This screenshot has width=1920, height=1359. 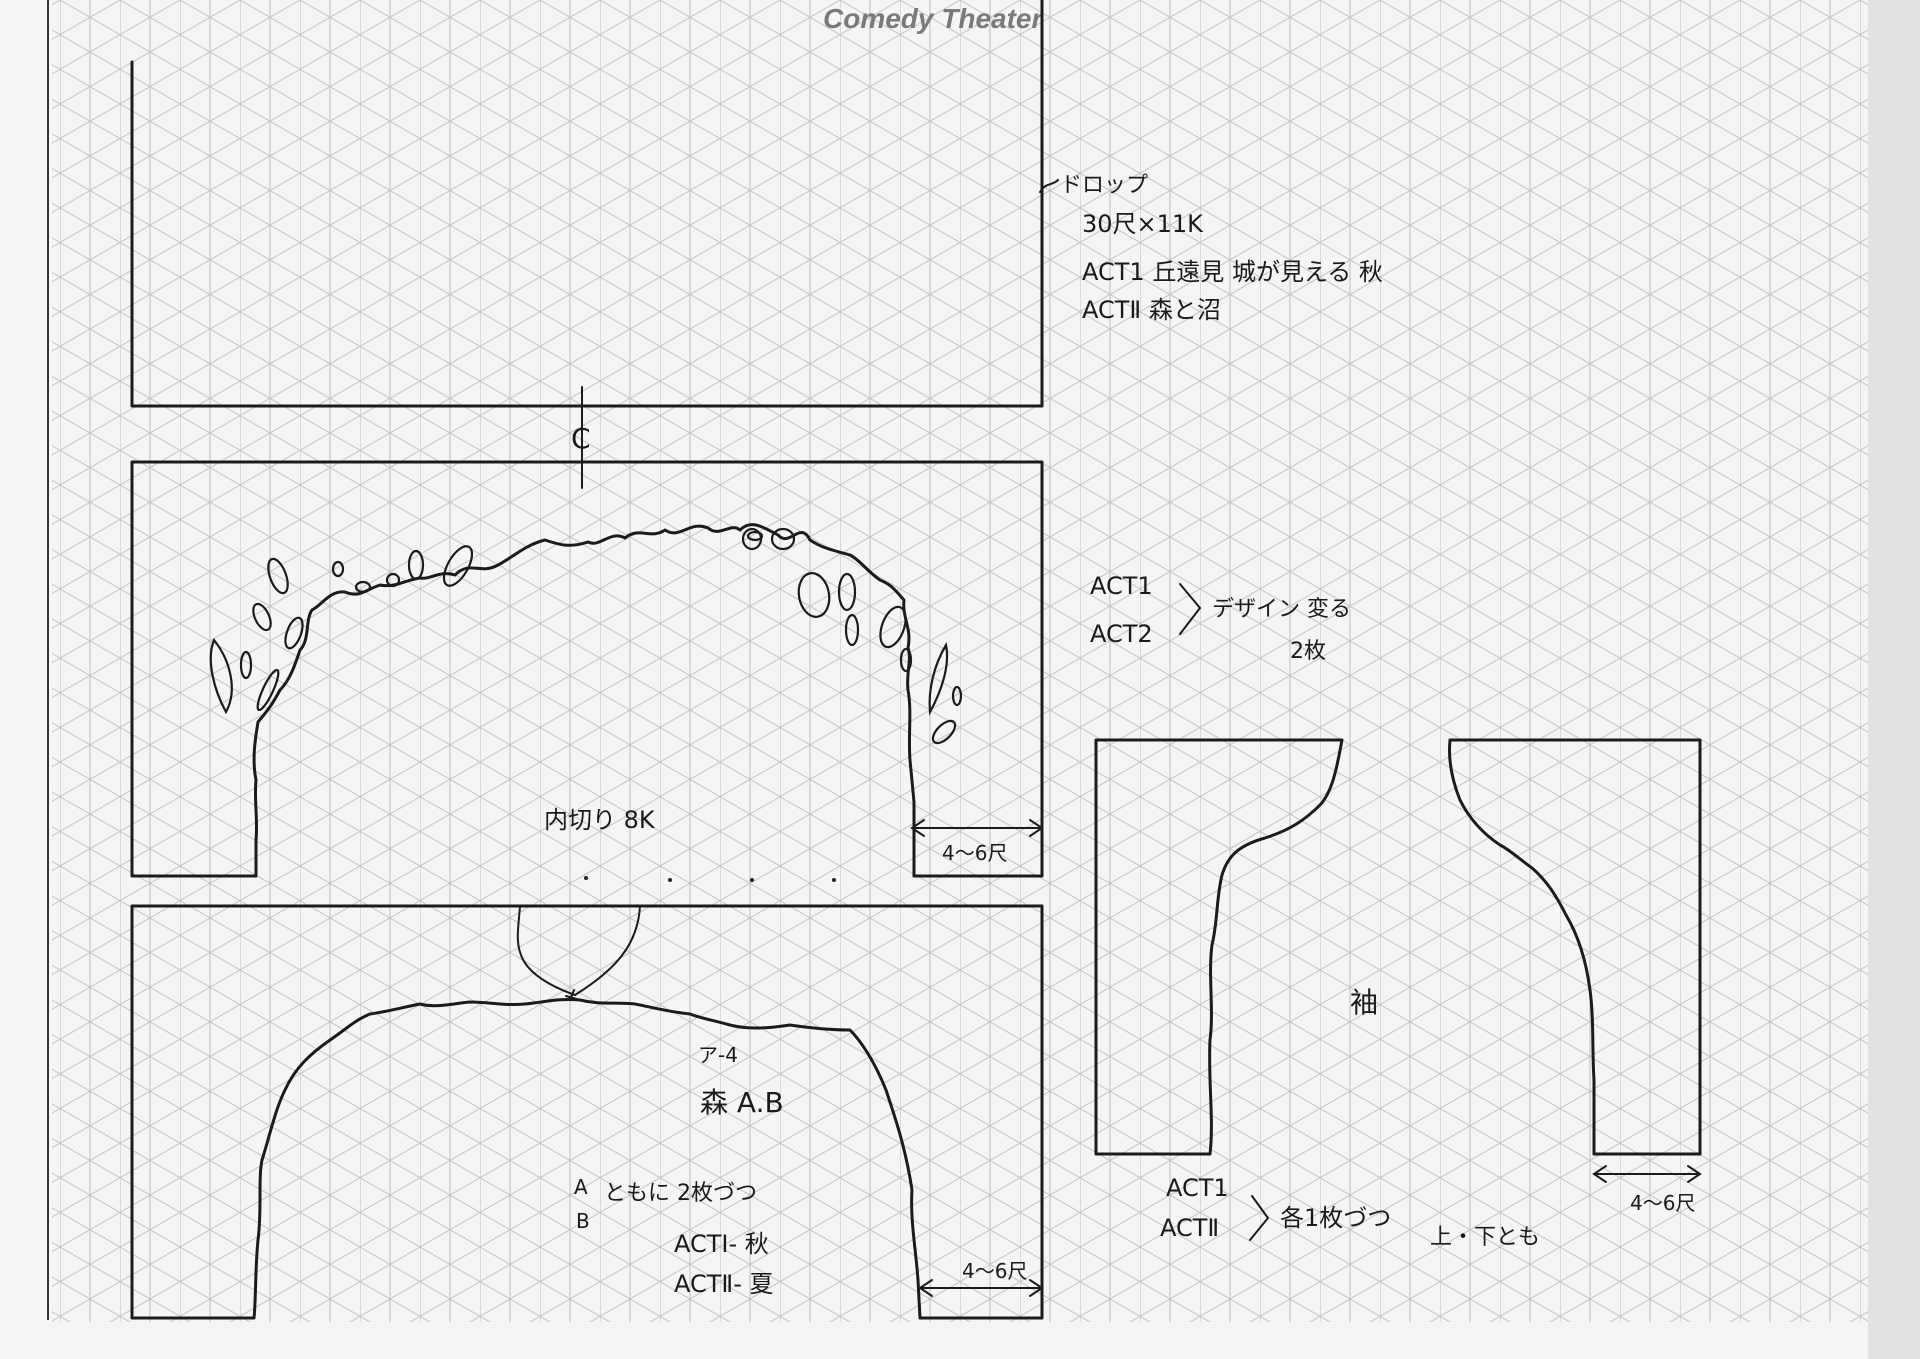 I want to click on forest-act2: ACTⅡ- 夏, so click(x=724, y=1284).